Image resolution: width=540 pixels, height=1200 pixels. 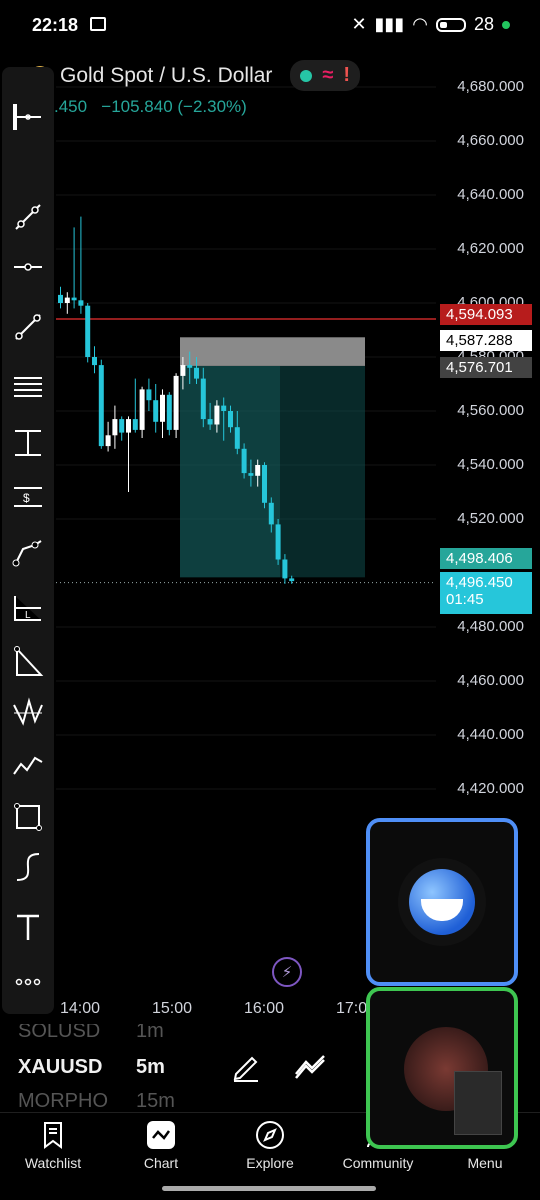 I want to click on indicators-icon, so click(x=310, y=1068).